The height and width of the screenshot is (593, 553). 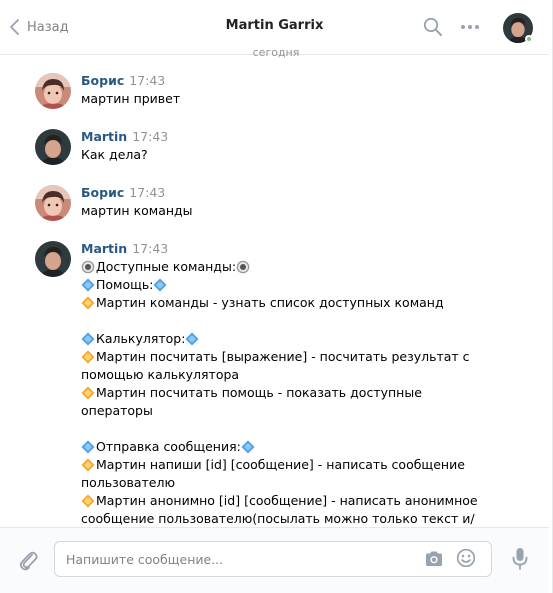 I want to click on message-line-text: Помощь:, so click(x=125, y=284).